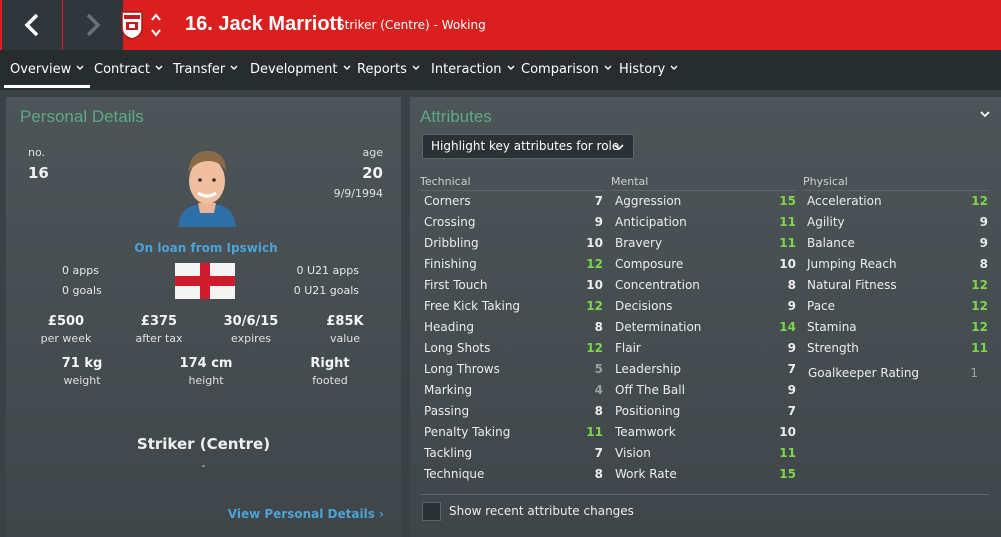 This screenshot has width=1001, height=537. I want to click on attribute-row: Leadership 7, so click(705, 369).